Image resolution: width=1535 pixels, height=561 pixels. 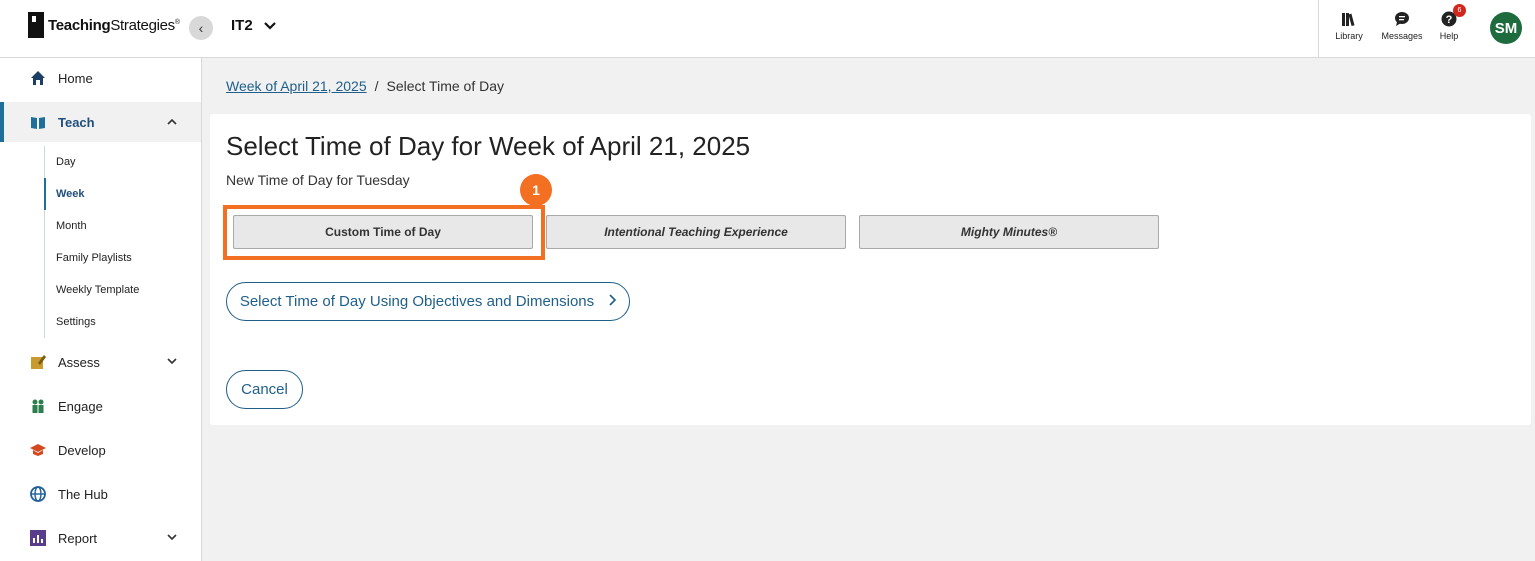 What do you see at coordinates (1402, 36) in the screenshot?
I see `messages-label: Messages` at bounding box center [1402, 36].